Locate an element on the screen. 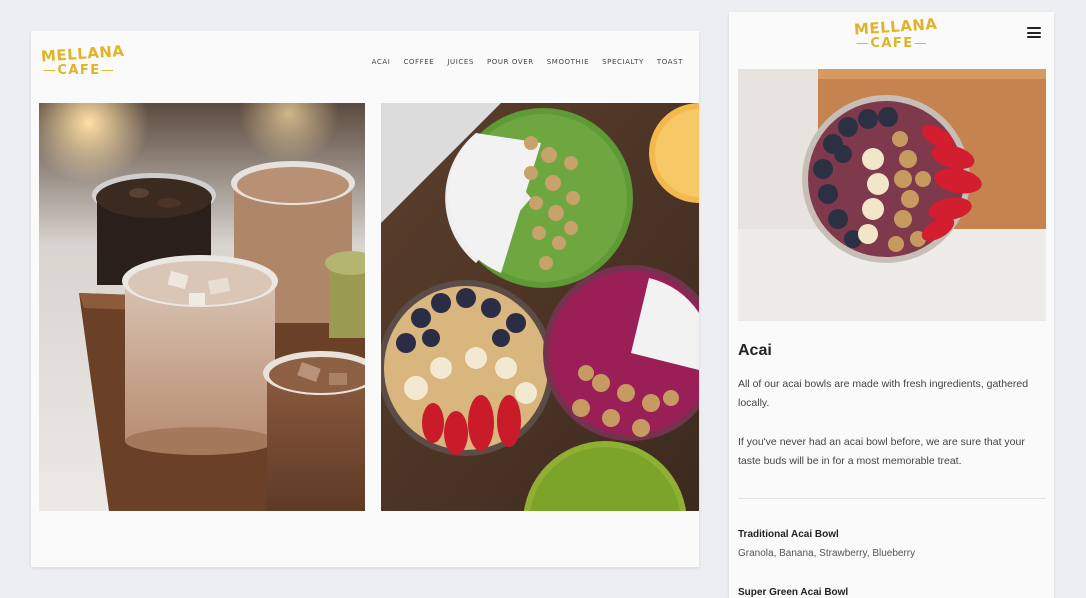 This screenshot has height=598, width=1086. hamburger-icon is located at coordinates (1034, 32).